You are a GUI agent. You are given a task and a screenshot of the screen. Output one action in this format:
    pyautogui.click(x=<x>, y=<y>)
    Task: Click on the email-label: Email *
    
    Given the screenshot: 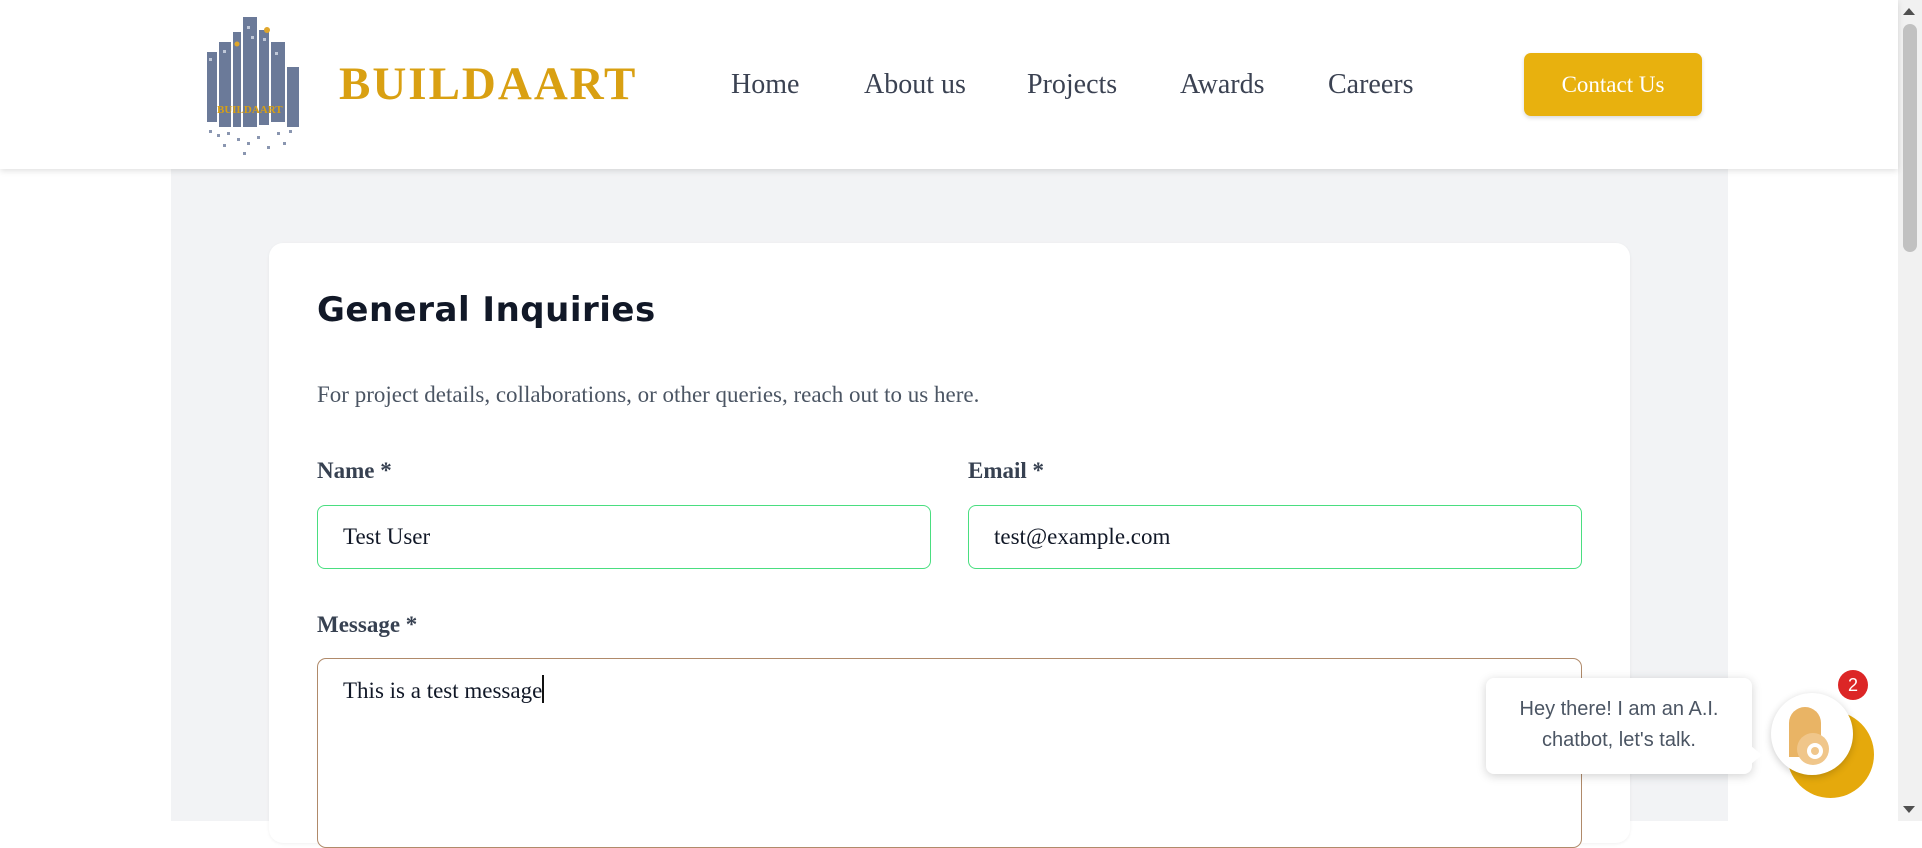 What is the action you would take?
    pyautogui.click(x=1006, y=470)
    